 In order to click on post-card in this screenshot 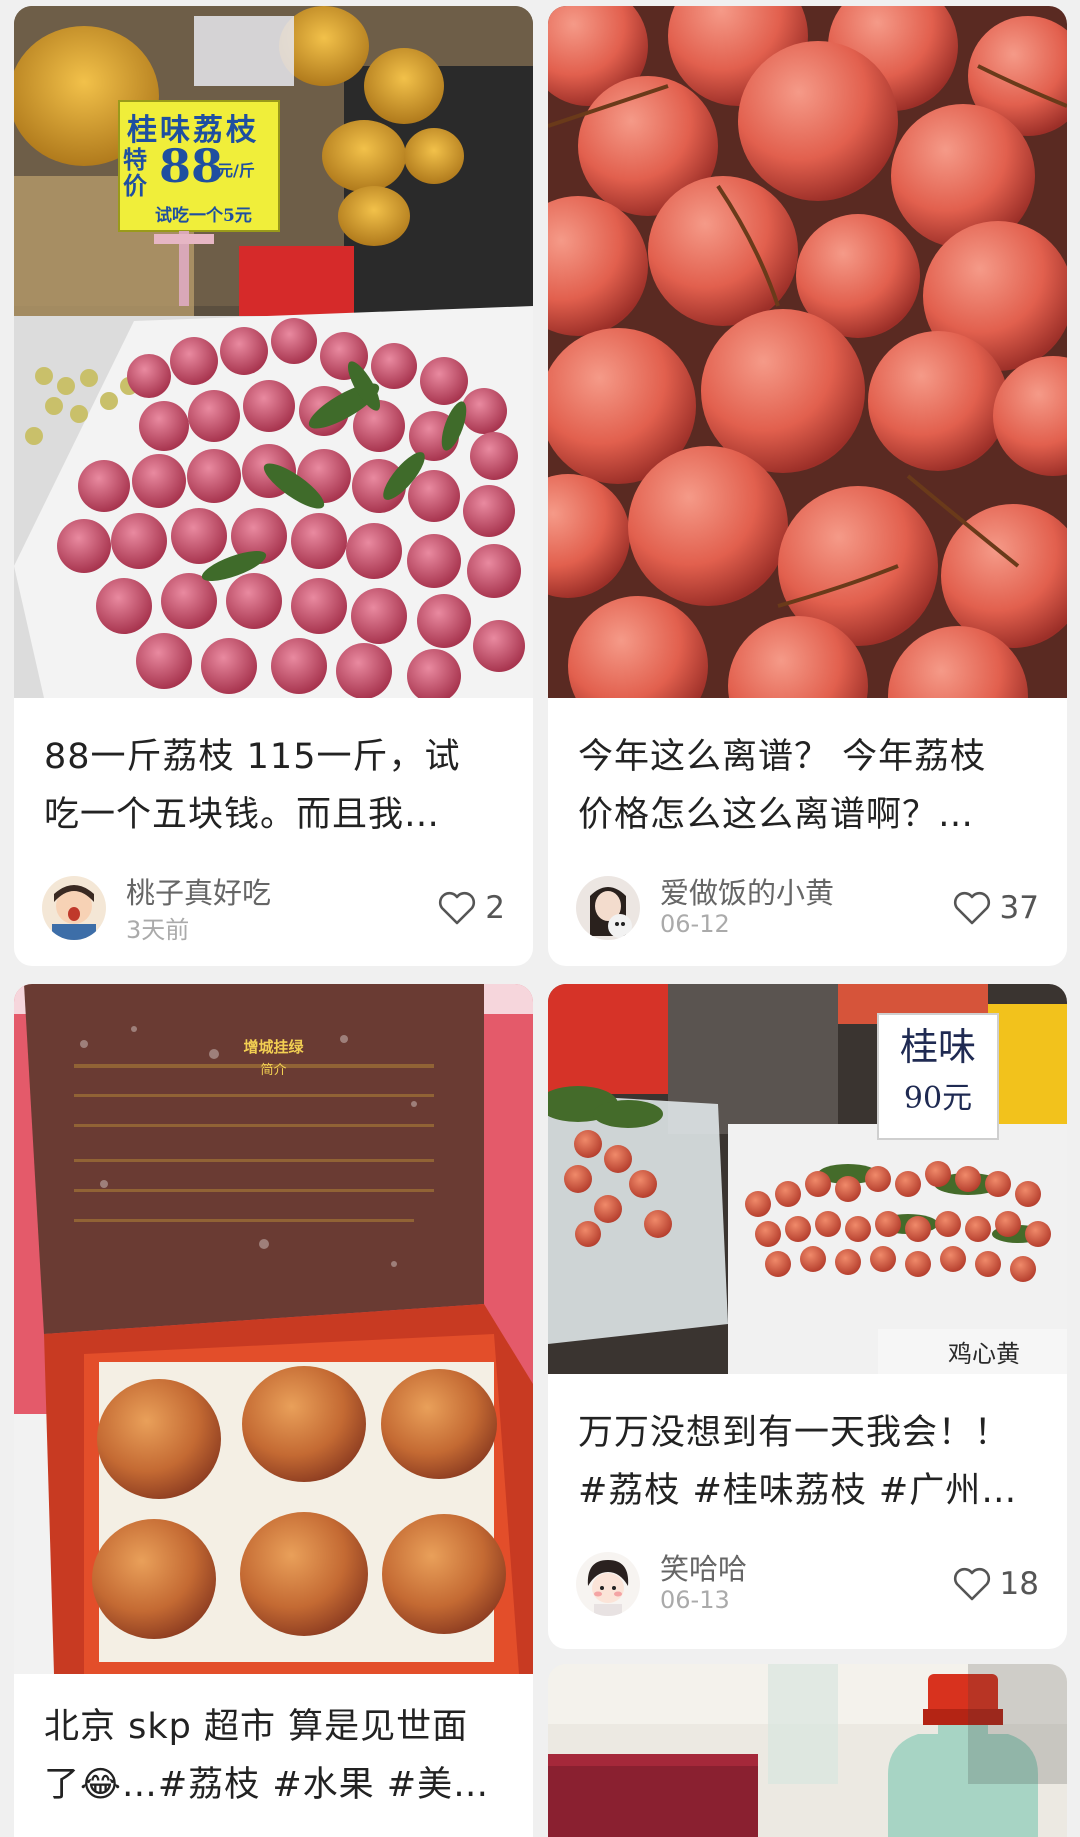, I will do `click(807, 1750)`.